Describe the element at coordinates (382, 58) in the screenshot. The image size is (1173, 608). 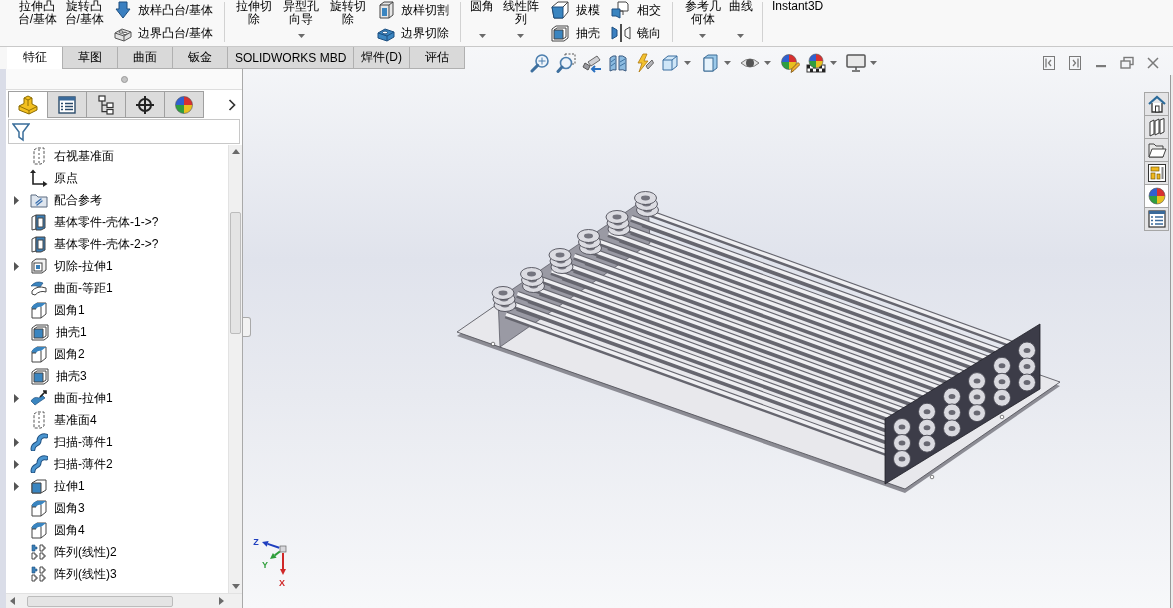
I see `command-tab: 焊件(D)` at that location.